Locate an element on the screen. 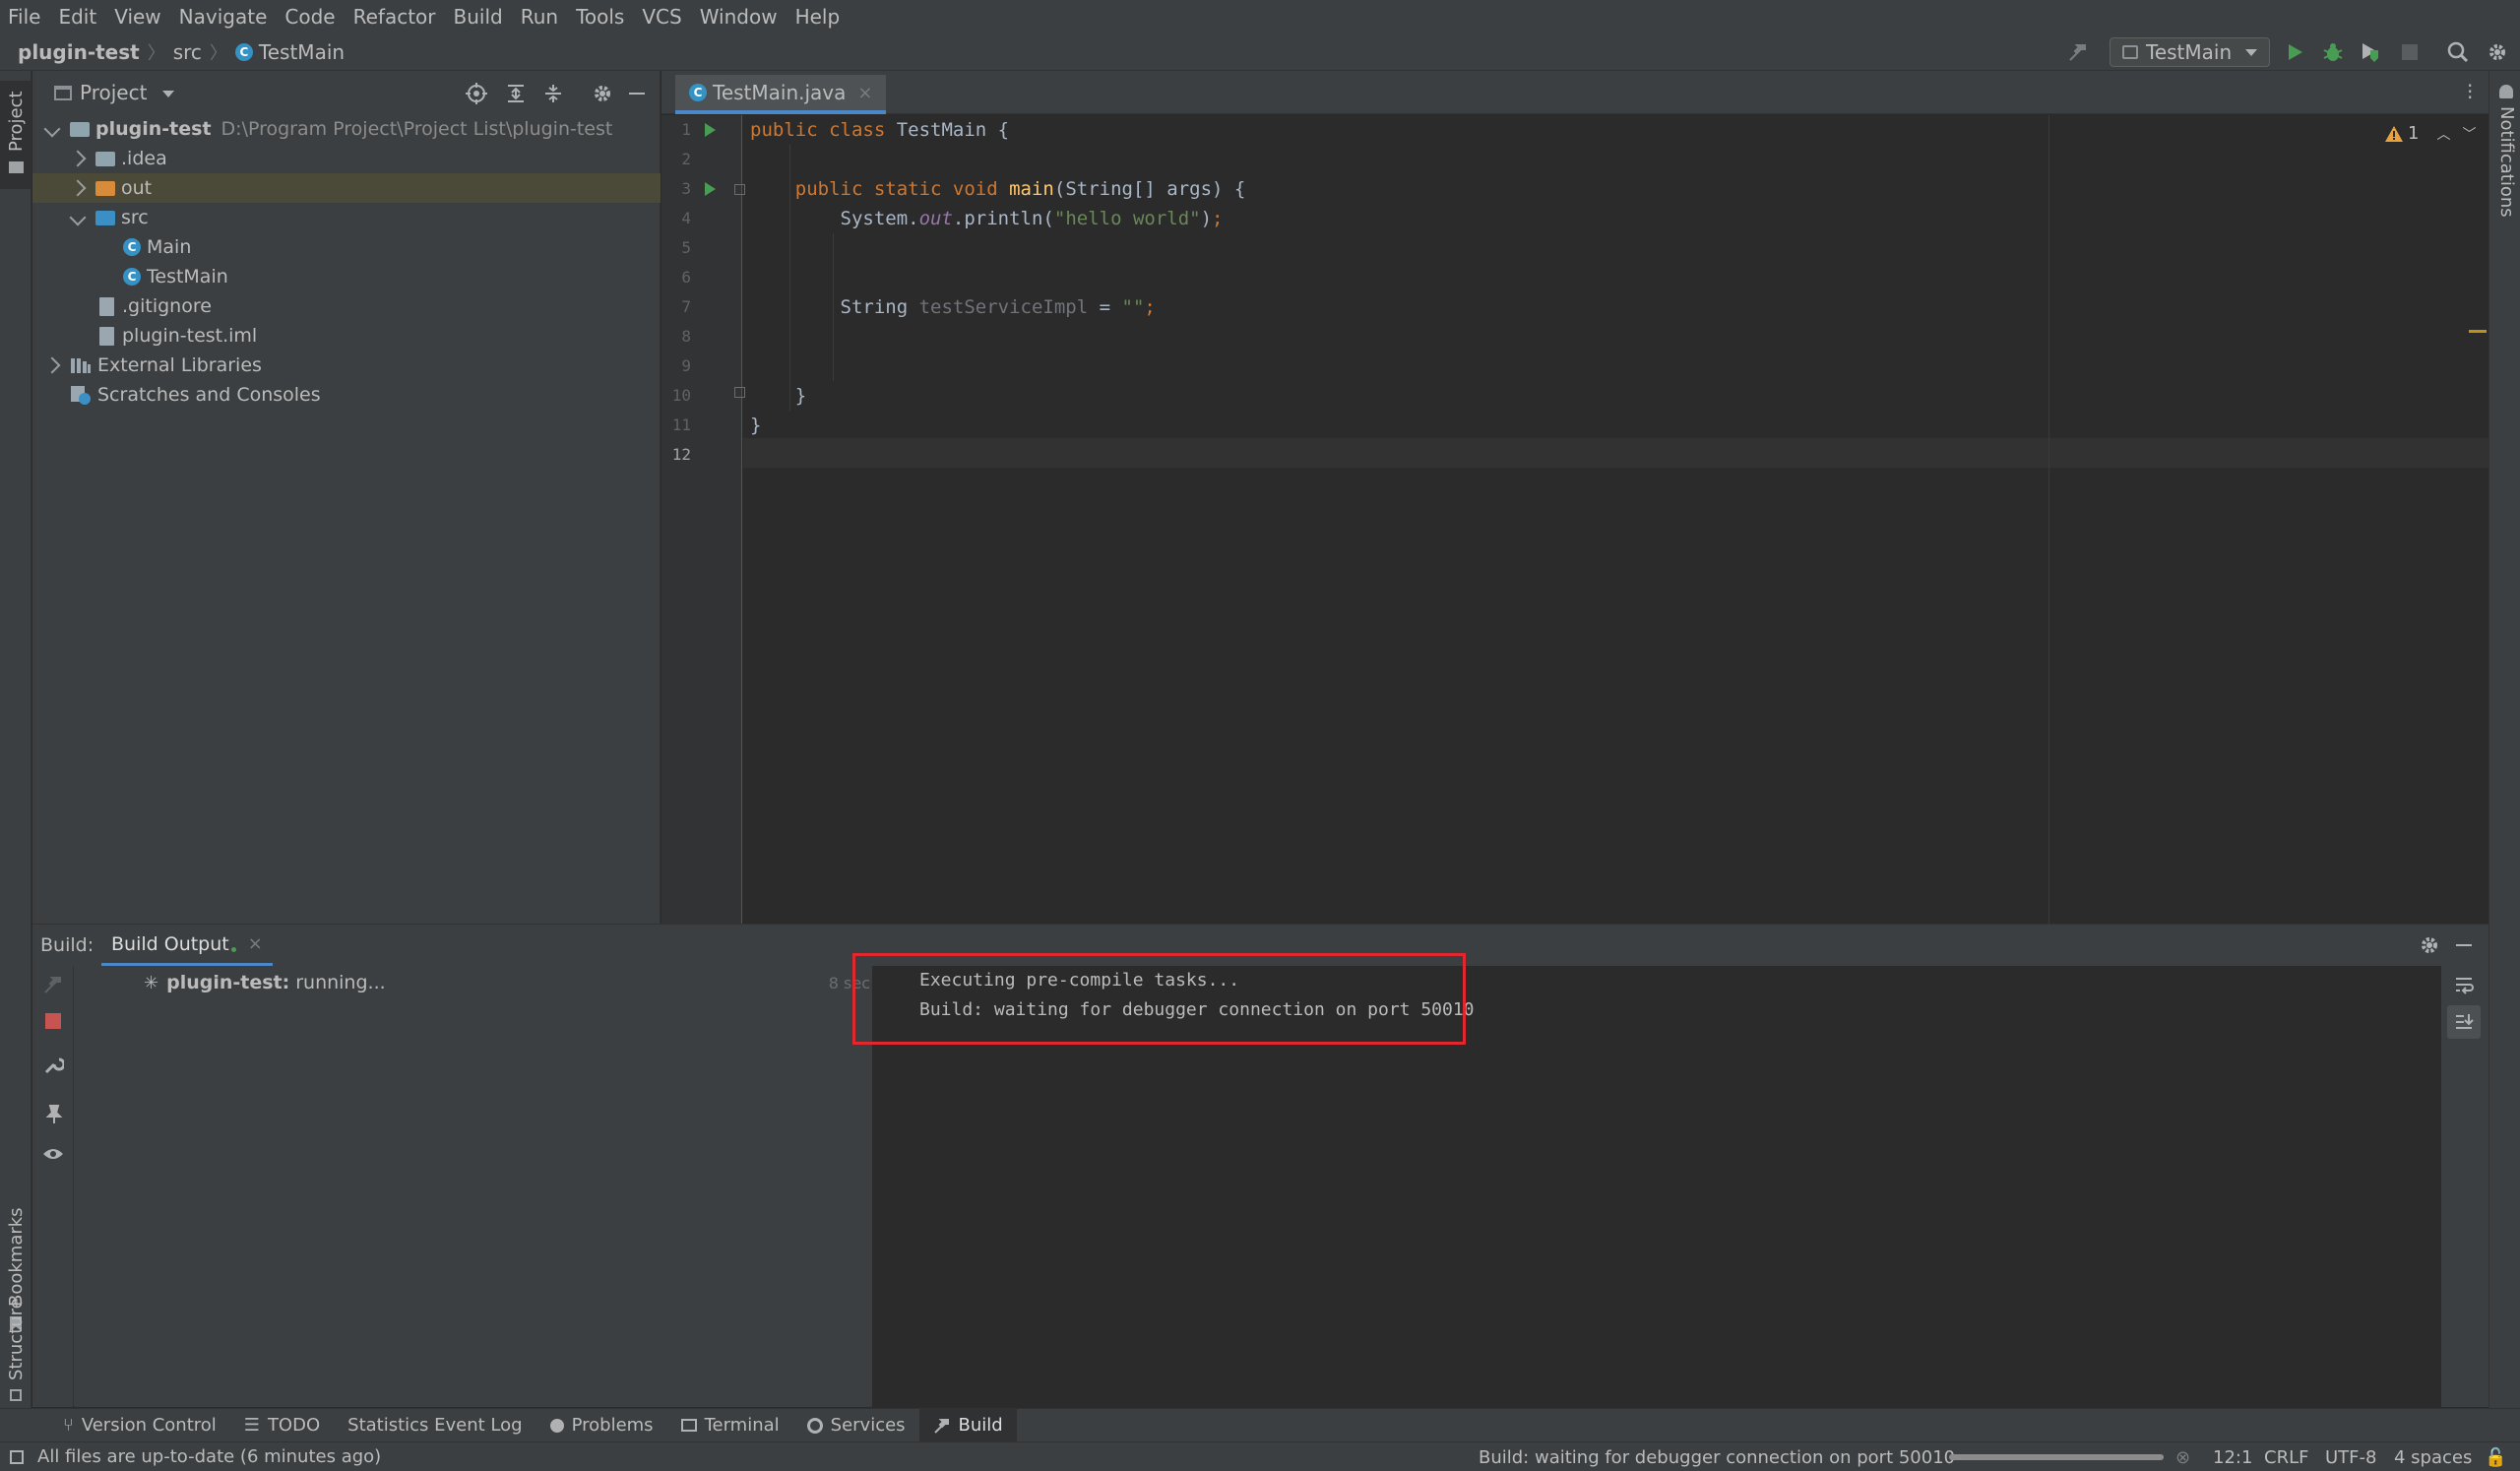  file-encoding: UTF-8 is located at coordinates (2350, 1456).